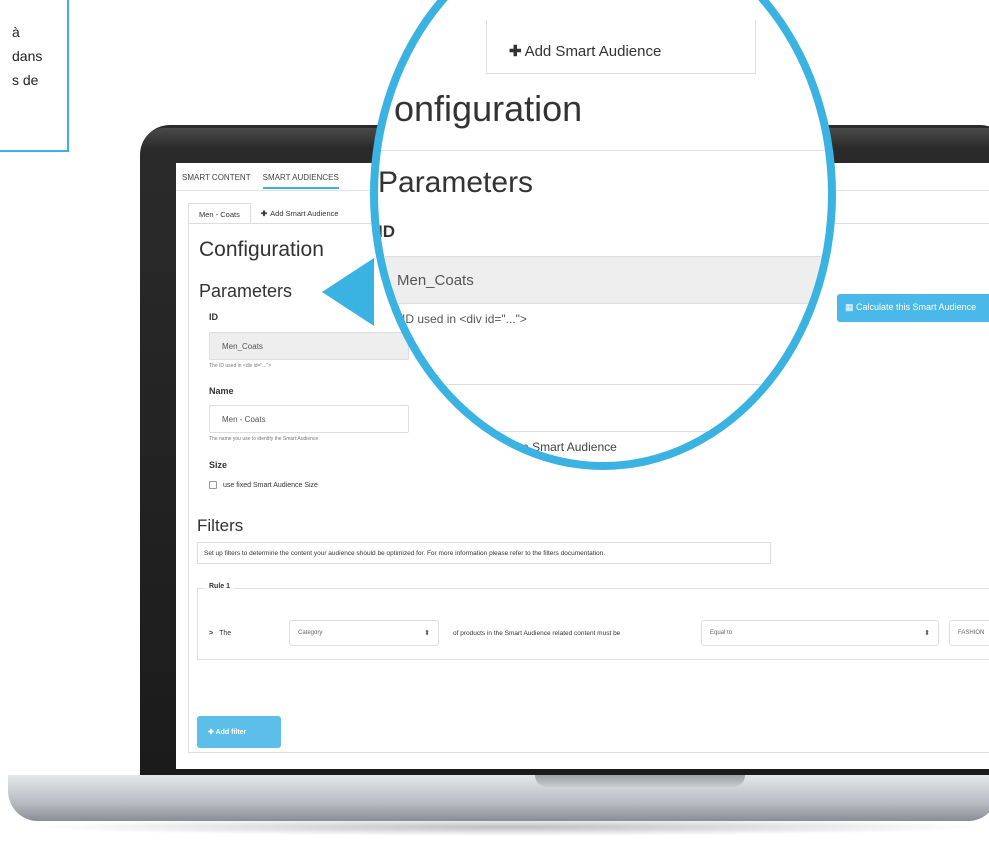  I want to click on audience-tabs: Men - Coats ✚ Add Smart Audience, so click(268, 214).